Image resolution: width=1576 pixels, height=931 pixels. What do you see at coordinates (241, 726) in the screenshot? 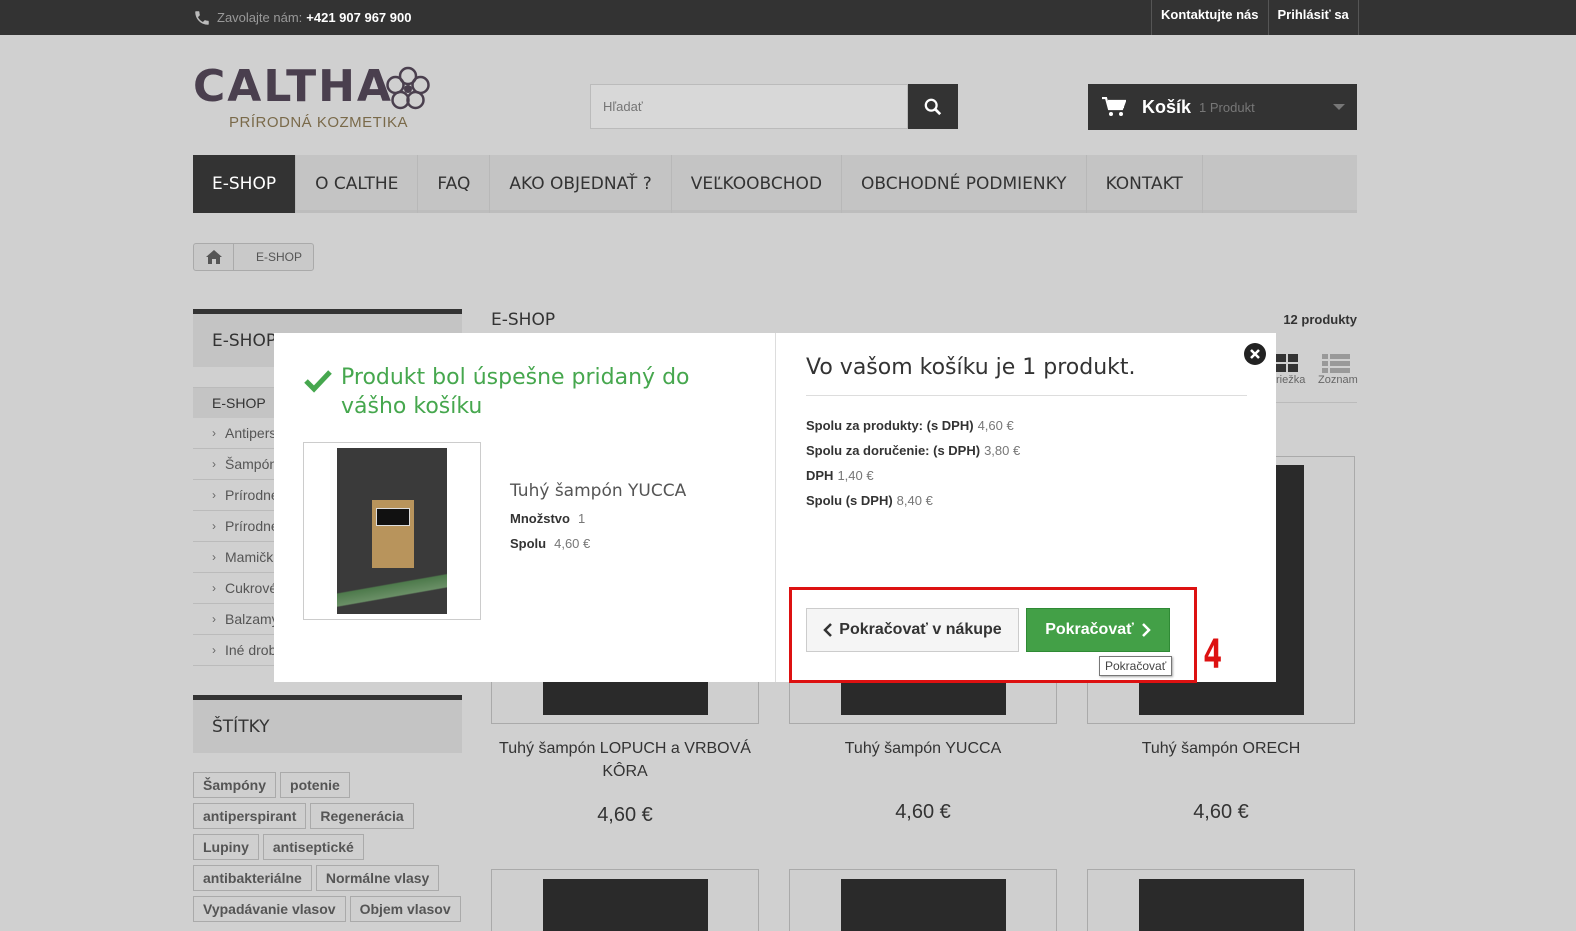
I see `tags-title: ŠTÍTKY` at bounding box center [241, 726].